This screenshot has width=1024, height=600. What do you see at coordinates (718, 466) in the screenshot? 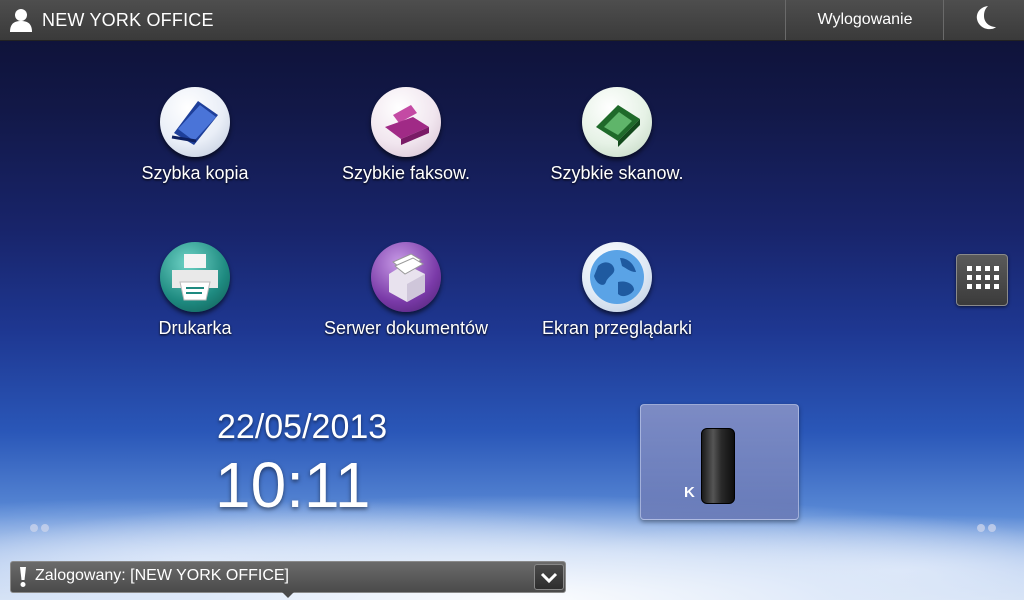
I see `toner-level-bar` at bounding box center [718, 466].